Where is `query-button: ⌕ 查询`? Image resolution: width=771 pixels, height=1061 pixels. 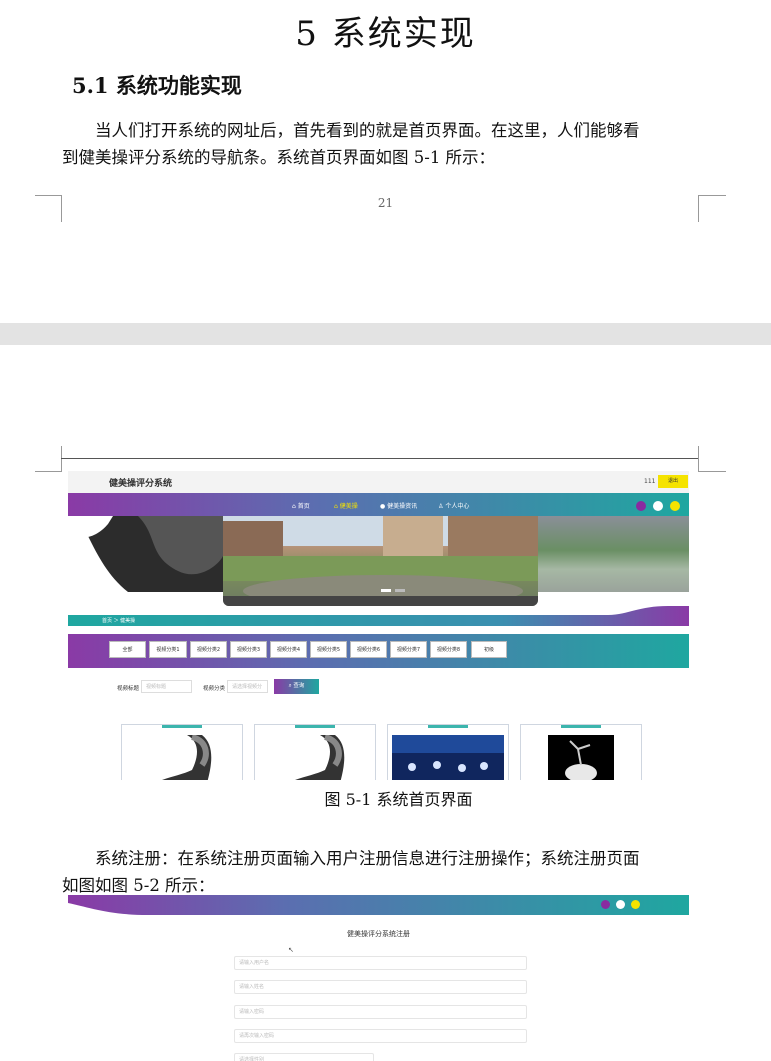 query-button: ⌕ 查询 is located at coordinates (296, 686).